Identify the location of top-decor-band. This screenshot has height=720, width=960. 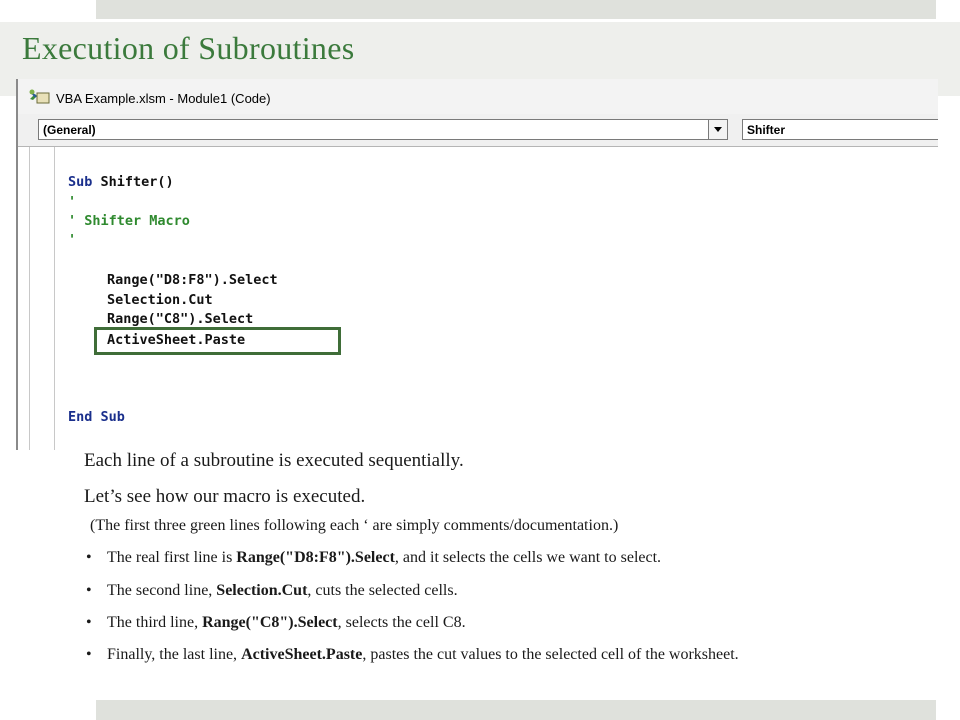
(516, 9).